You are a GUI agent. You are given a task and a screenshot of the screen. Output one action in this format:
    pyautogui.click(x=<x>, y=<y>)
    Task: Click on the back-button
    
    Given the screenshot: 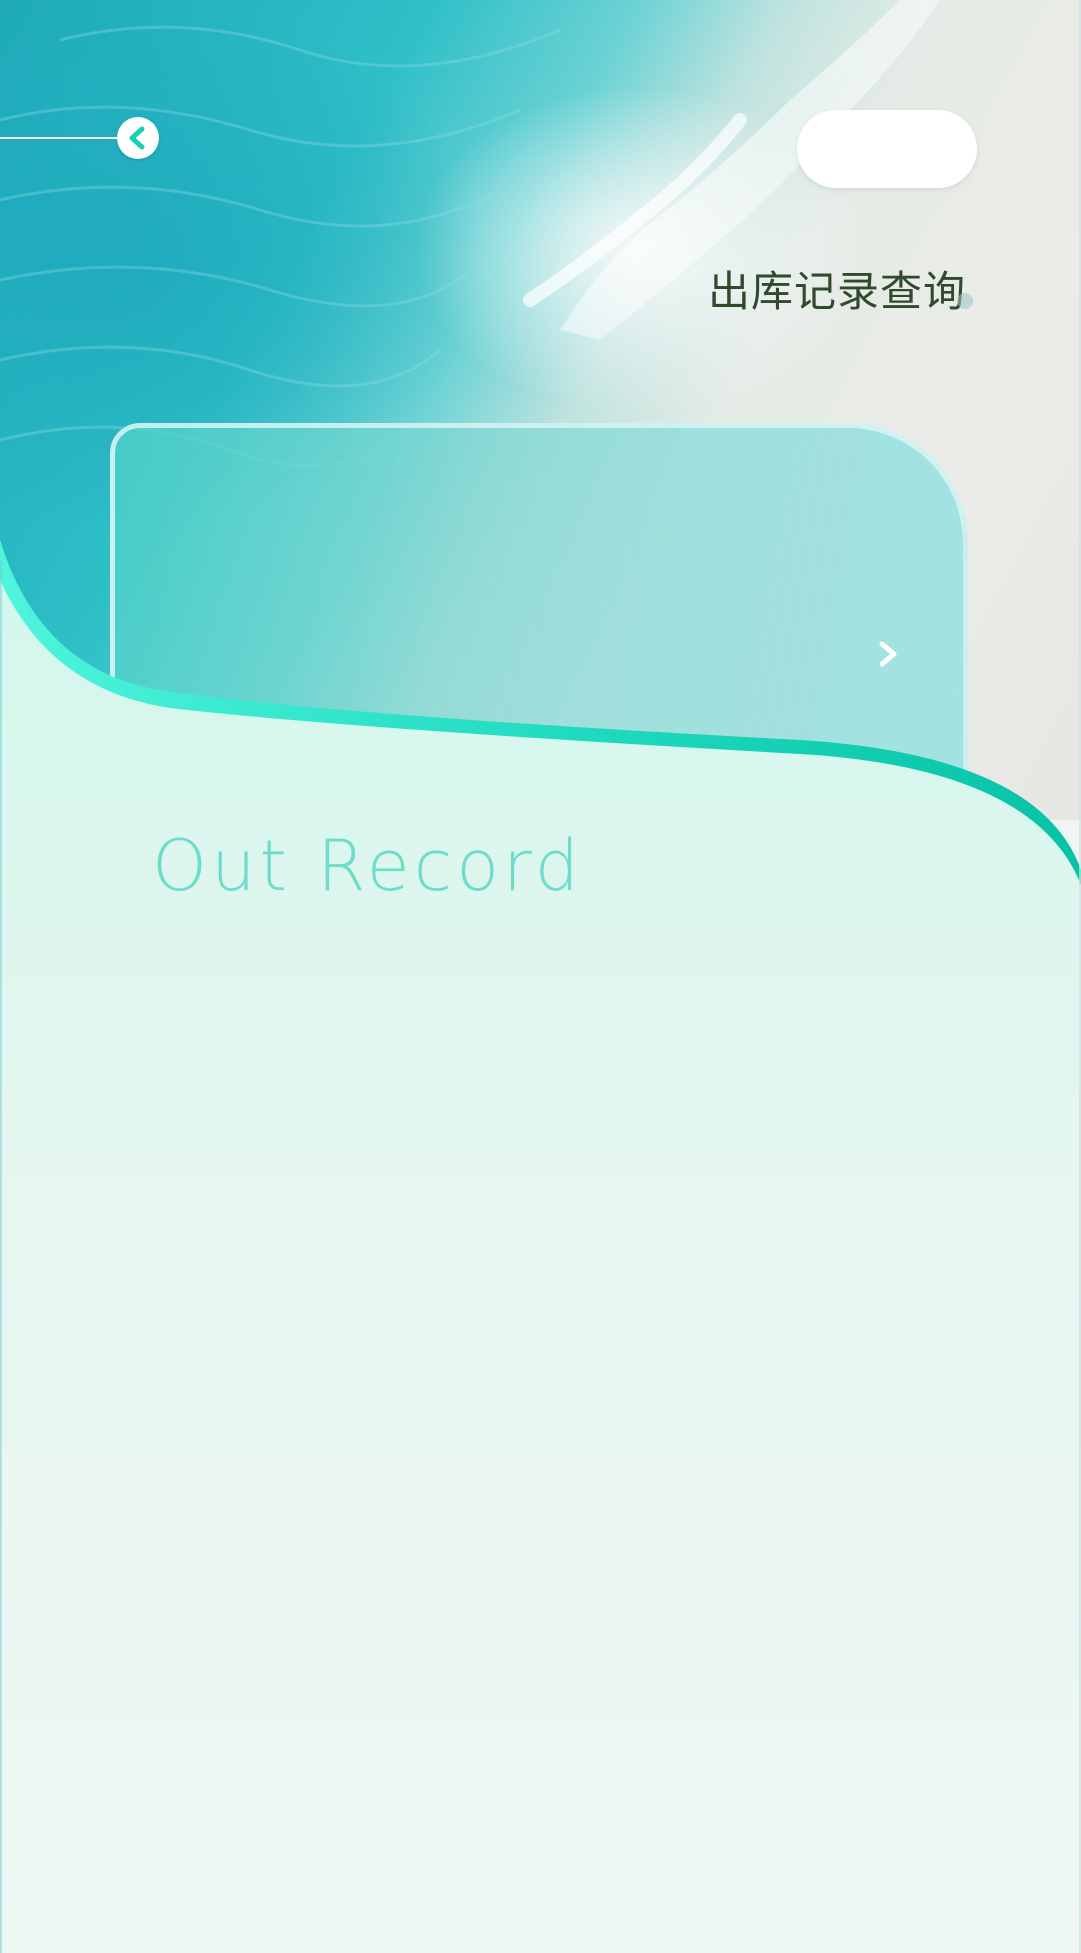 What is the action you would take?
    pyautogui.click(x=138, y=138)
    